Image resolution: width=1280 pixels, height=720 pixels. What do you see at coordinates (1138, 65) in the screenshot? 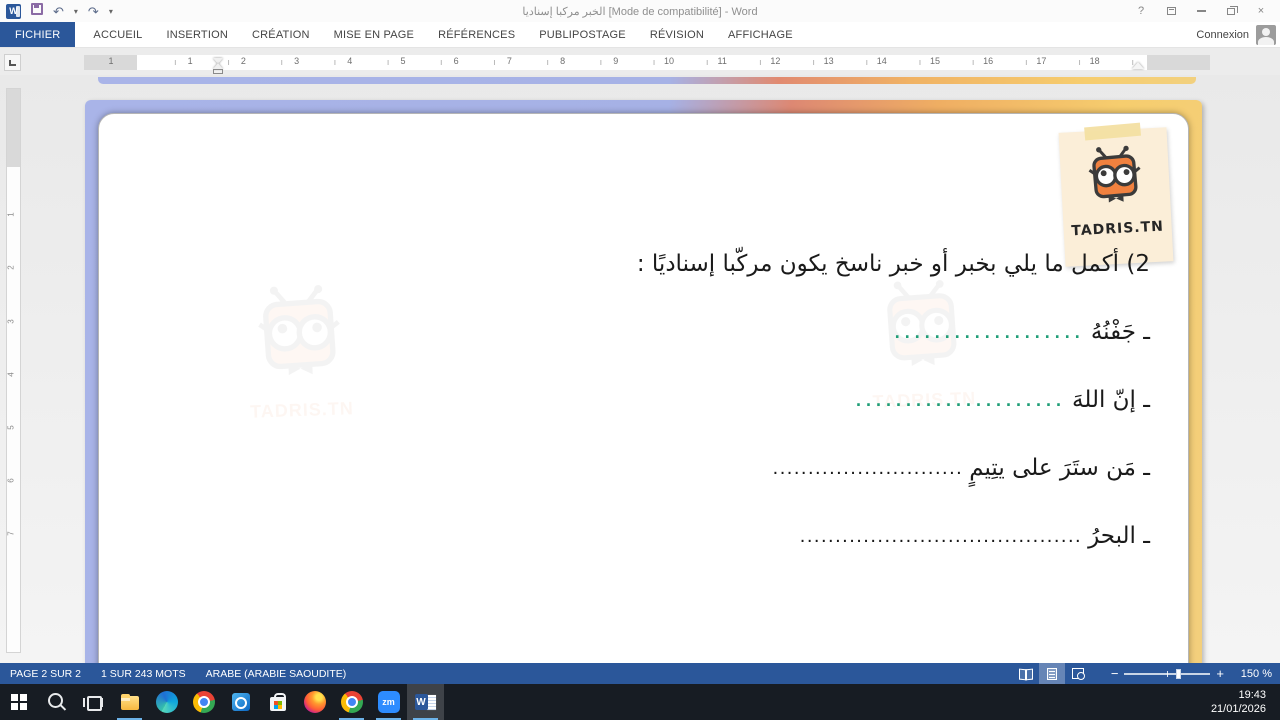
I see `right-indent-marker` at bounding box center [1138, 65].